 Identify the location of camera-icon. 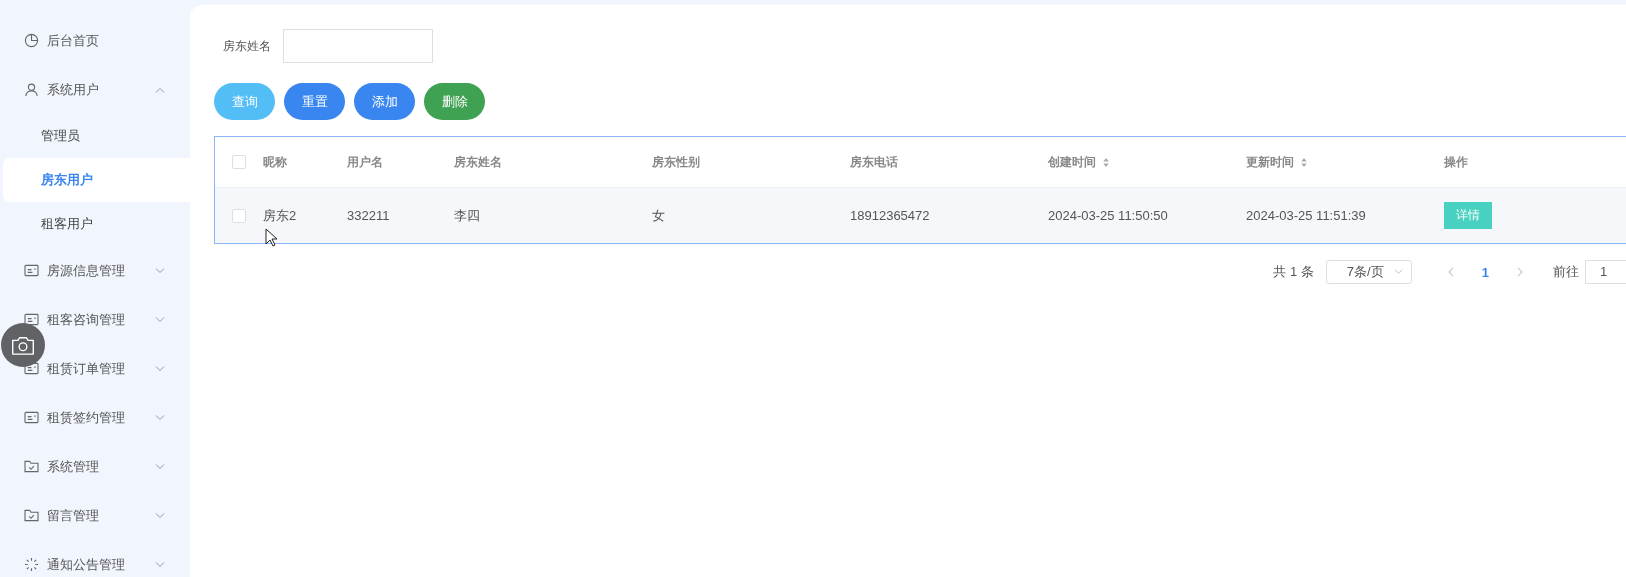
(23, 345).